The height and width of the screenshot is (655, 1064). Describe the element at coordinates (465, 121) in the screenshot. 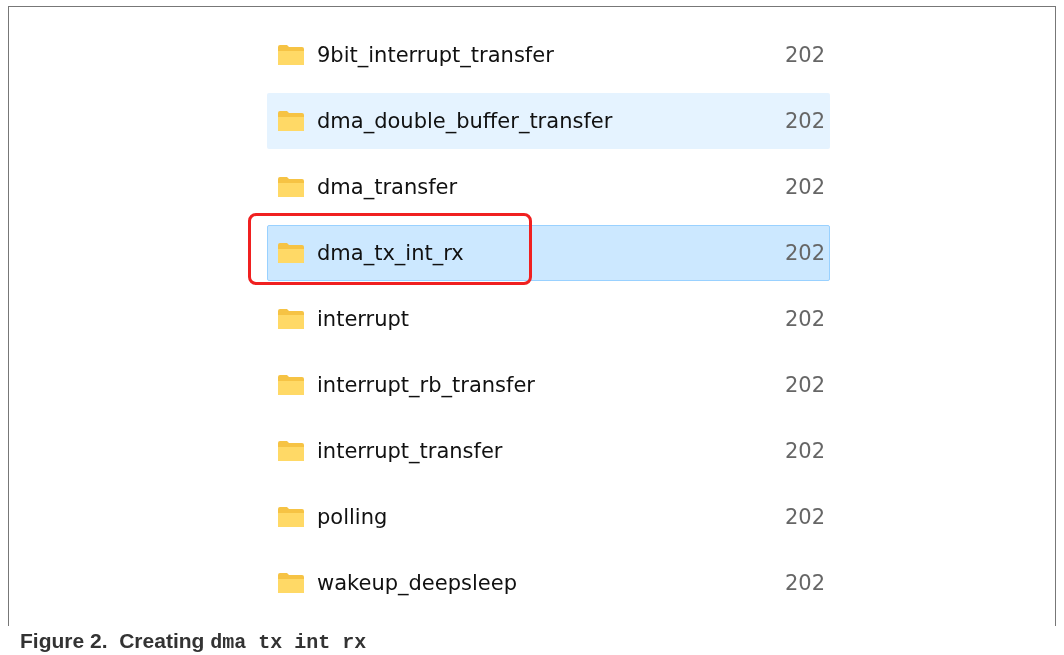

I see `folder-name: dma_double_buffer_transfer` at that location.